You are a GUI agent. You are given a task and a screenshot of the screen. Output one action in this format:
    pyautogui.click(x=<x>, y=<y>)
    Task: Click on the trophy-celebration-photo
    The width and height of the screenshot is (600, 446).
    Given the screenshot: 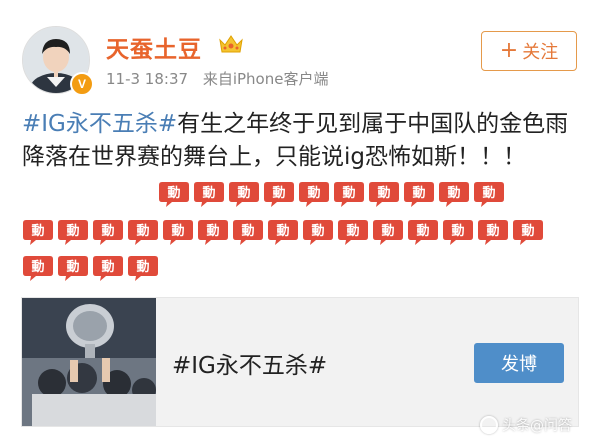 What is the action you would take?
    pyautogui.click(x=89, y=362)
    